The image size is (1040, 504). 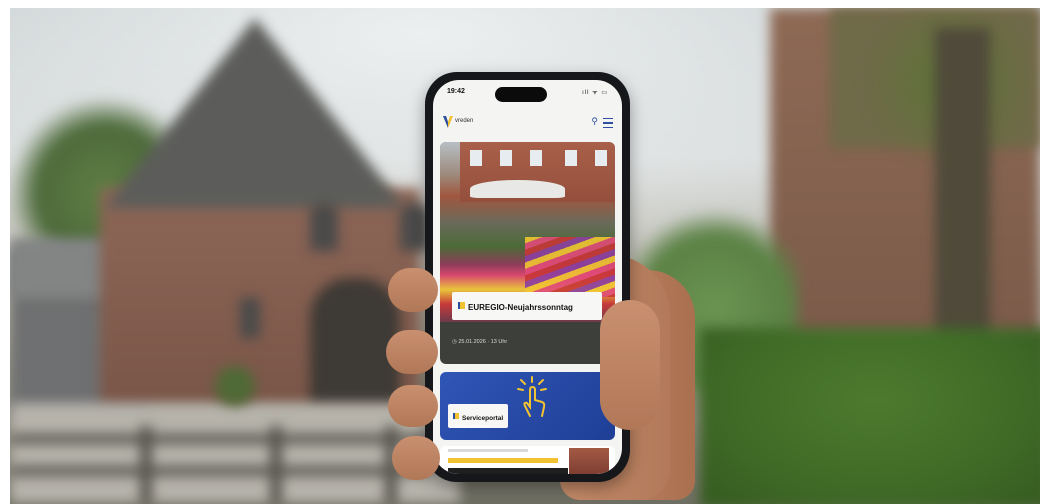 I want to click on vreden-logo-icon, so click(x=448, y=122).